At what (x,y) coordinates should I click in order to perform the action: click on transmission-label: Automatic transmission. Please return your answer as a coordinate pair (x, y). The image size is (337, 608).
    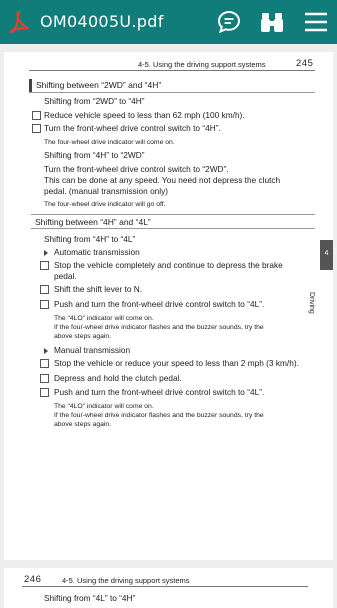
    Looking at the image, I should click on (97, 252).